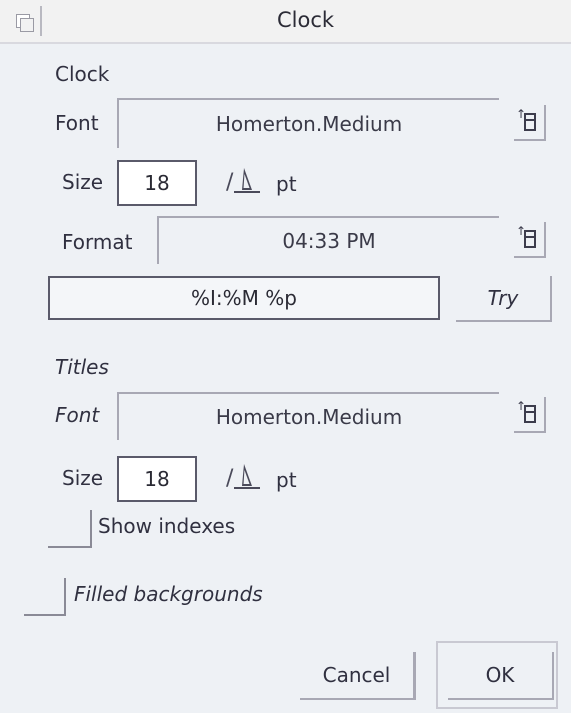  Describe the element at coordinates (77, 415) in the screenshot. I see `titles-font-label: Font` at that location.